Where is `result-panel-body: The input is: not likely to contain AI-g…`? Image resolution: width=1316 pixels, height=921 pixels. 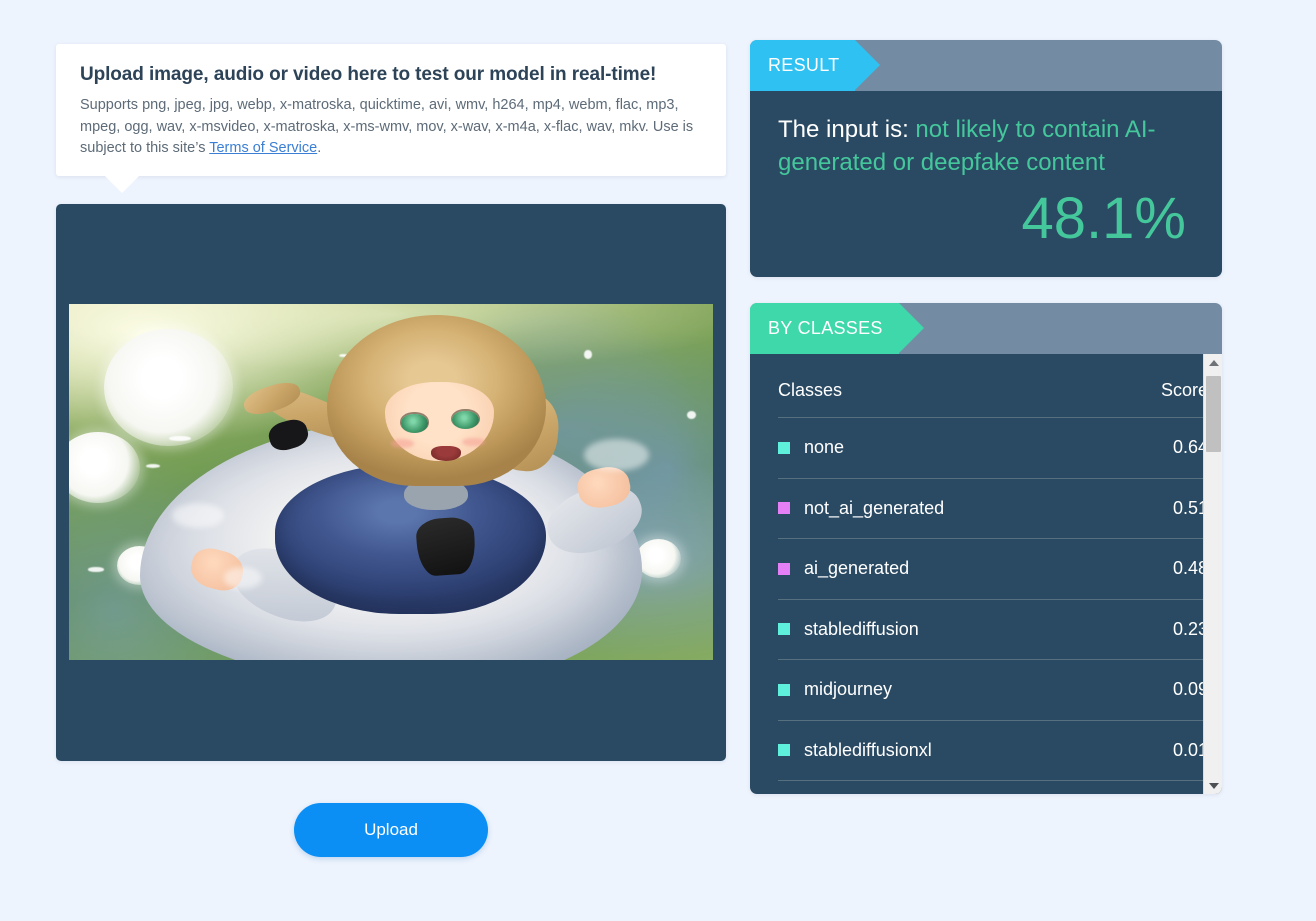
result-panel-body: The input is: not likely to contain AI-g… is located at coordinates (986, 184).